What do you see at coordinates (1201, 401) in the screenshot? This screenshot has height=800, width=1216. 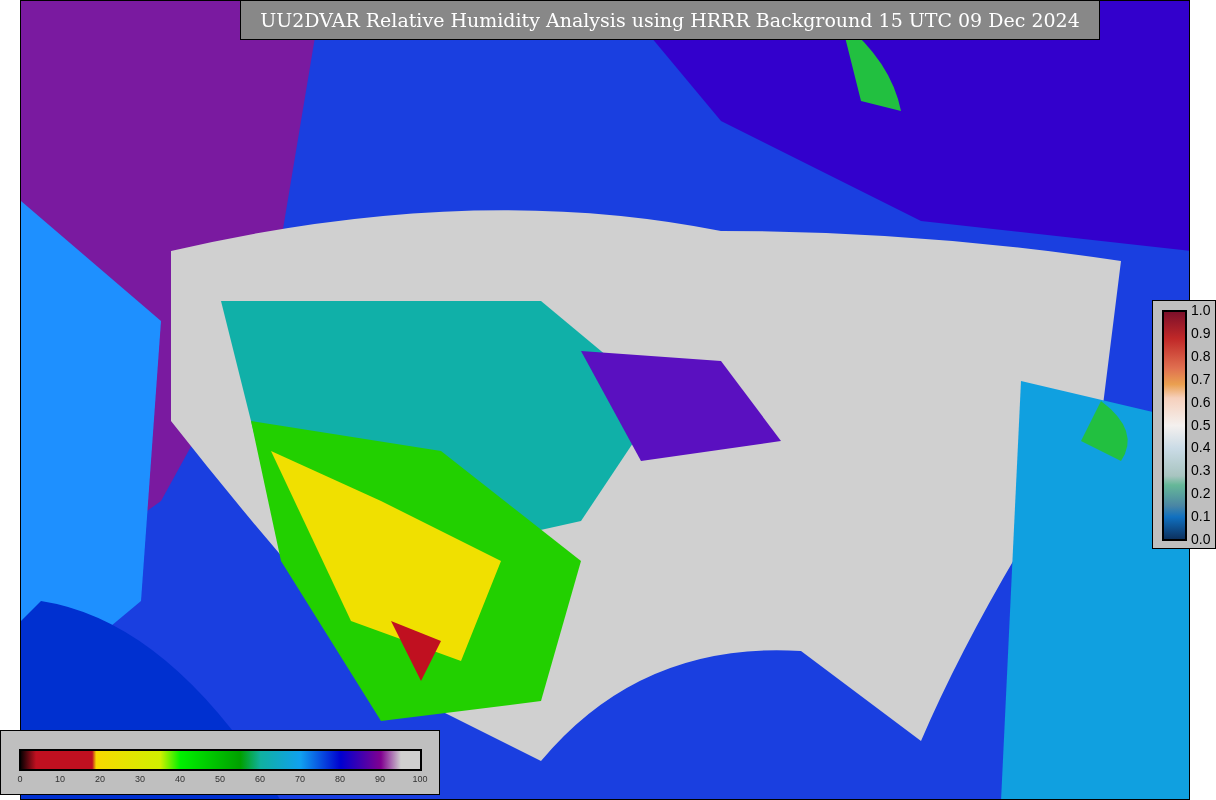 I see `tick-label: 0.6` at bounding box center [1201, 401].